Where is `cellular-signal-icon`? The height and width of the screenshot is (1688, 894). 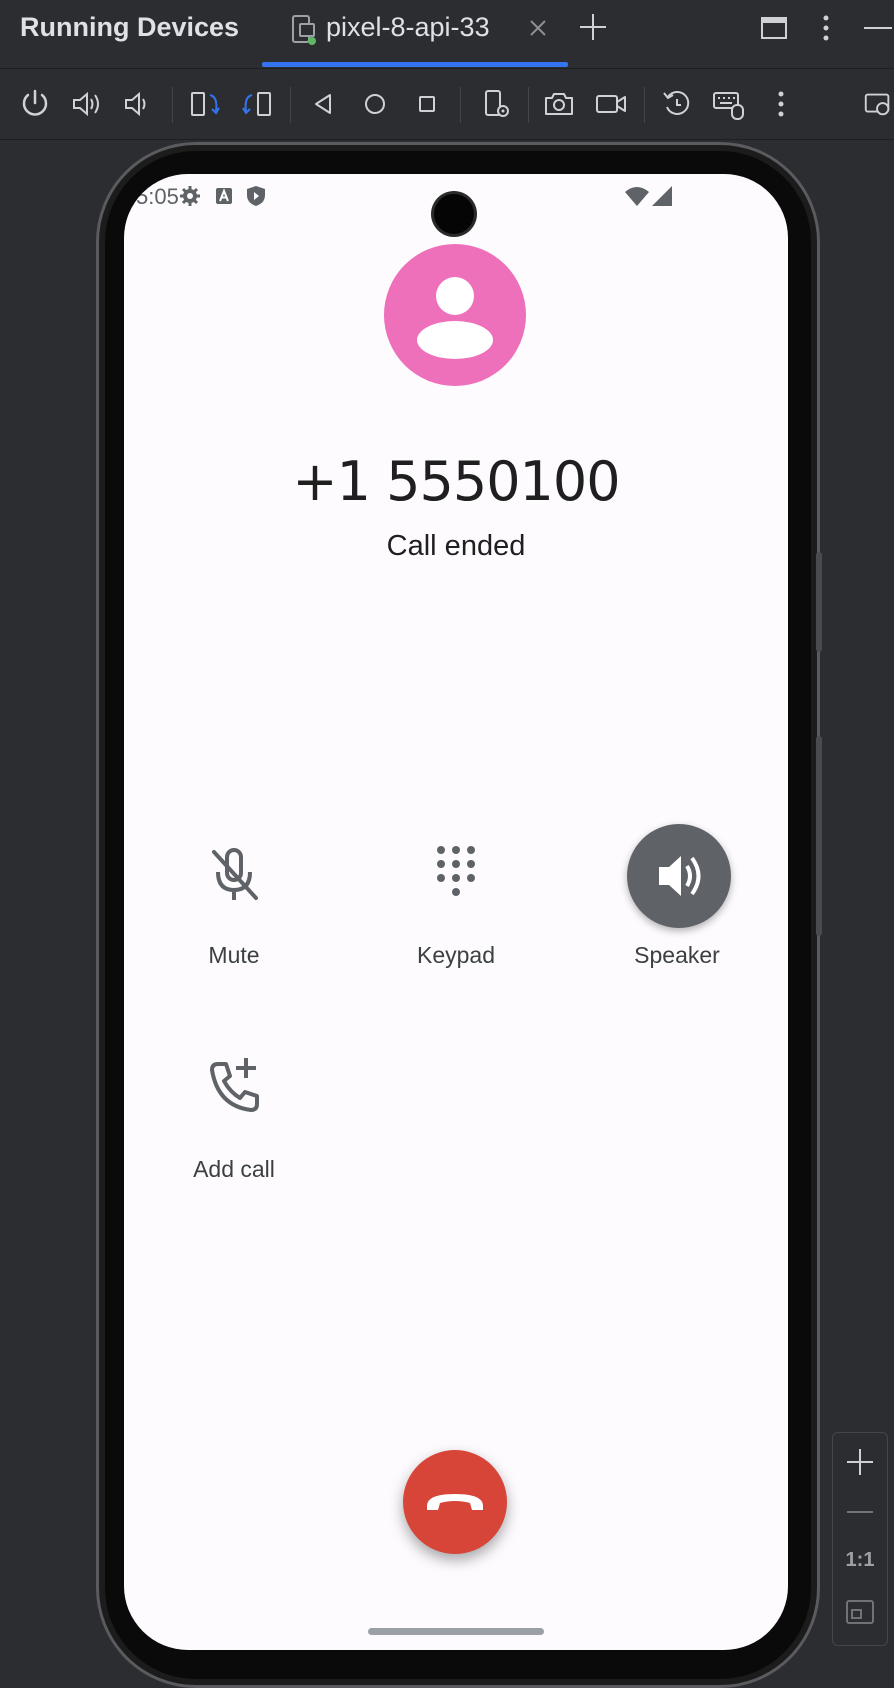 cellular-signal-icon is located at coordinates (662, 196).